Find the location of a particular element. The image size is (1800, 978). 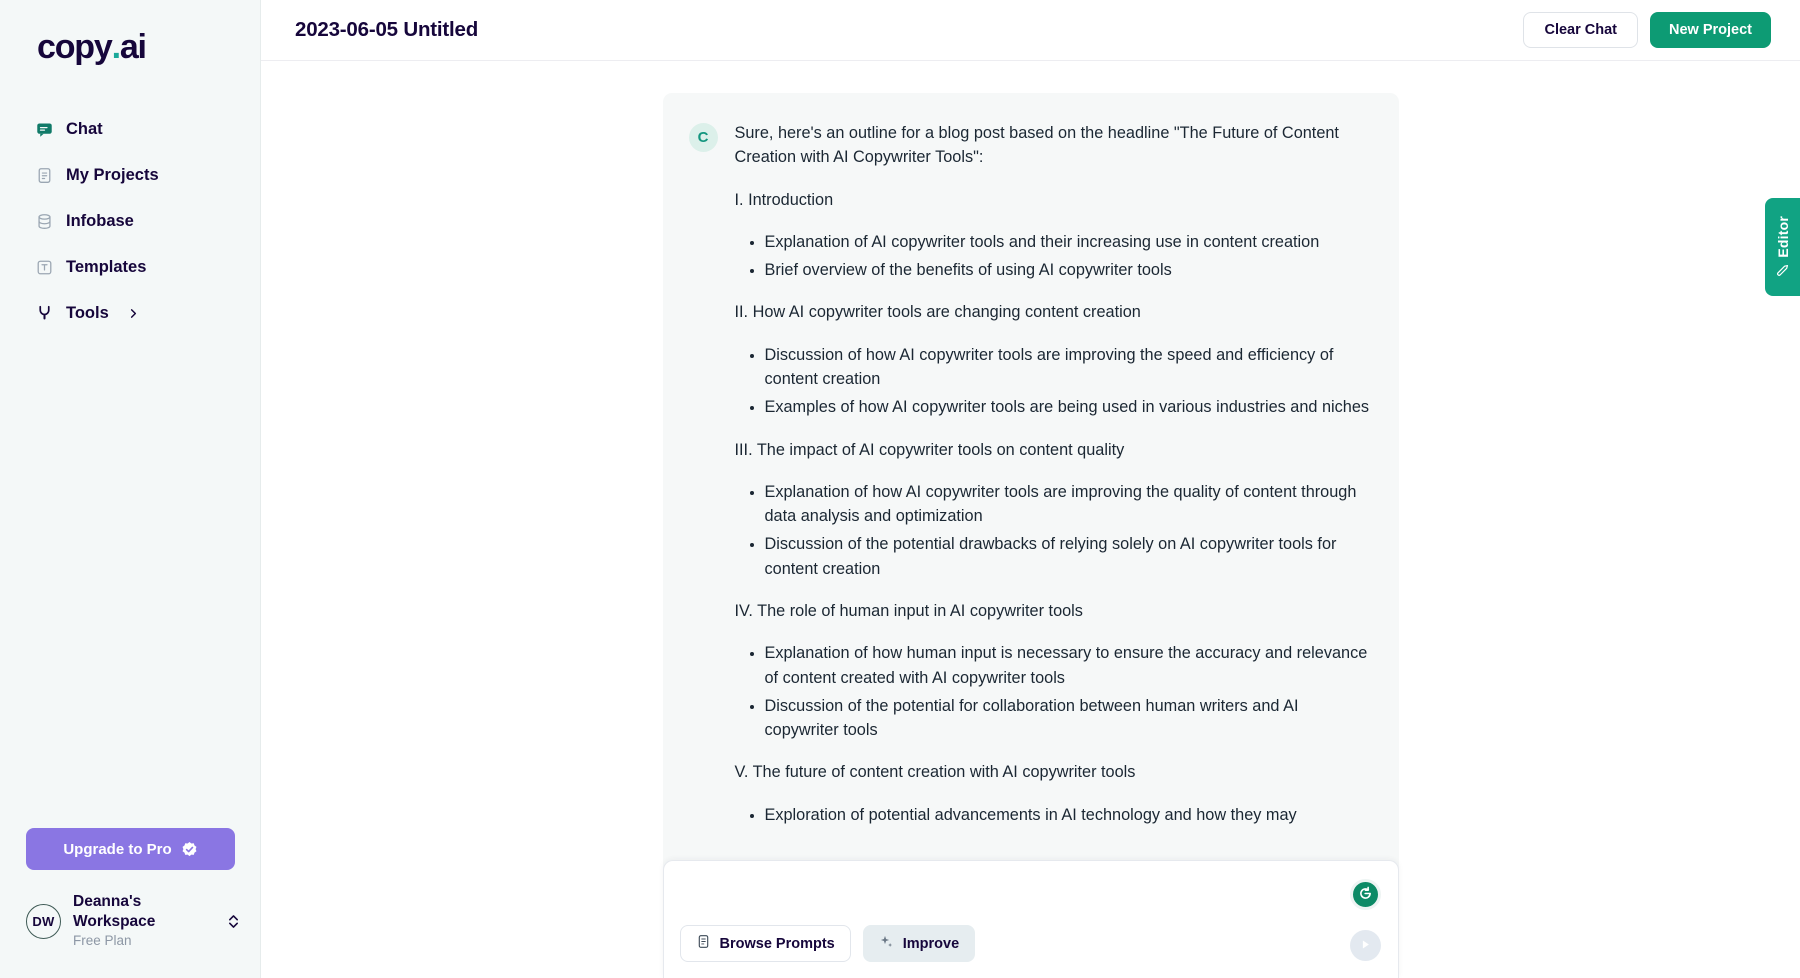

refresh-icon is located at coordinates (1365, 895).